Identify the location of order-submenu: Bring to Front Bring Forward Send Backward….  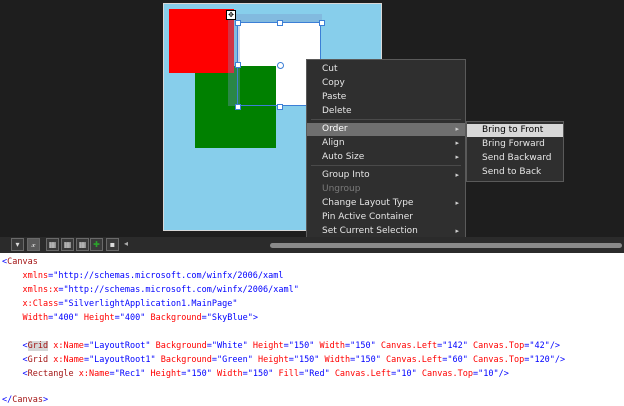
(515, 151).